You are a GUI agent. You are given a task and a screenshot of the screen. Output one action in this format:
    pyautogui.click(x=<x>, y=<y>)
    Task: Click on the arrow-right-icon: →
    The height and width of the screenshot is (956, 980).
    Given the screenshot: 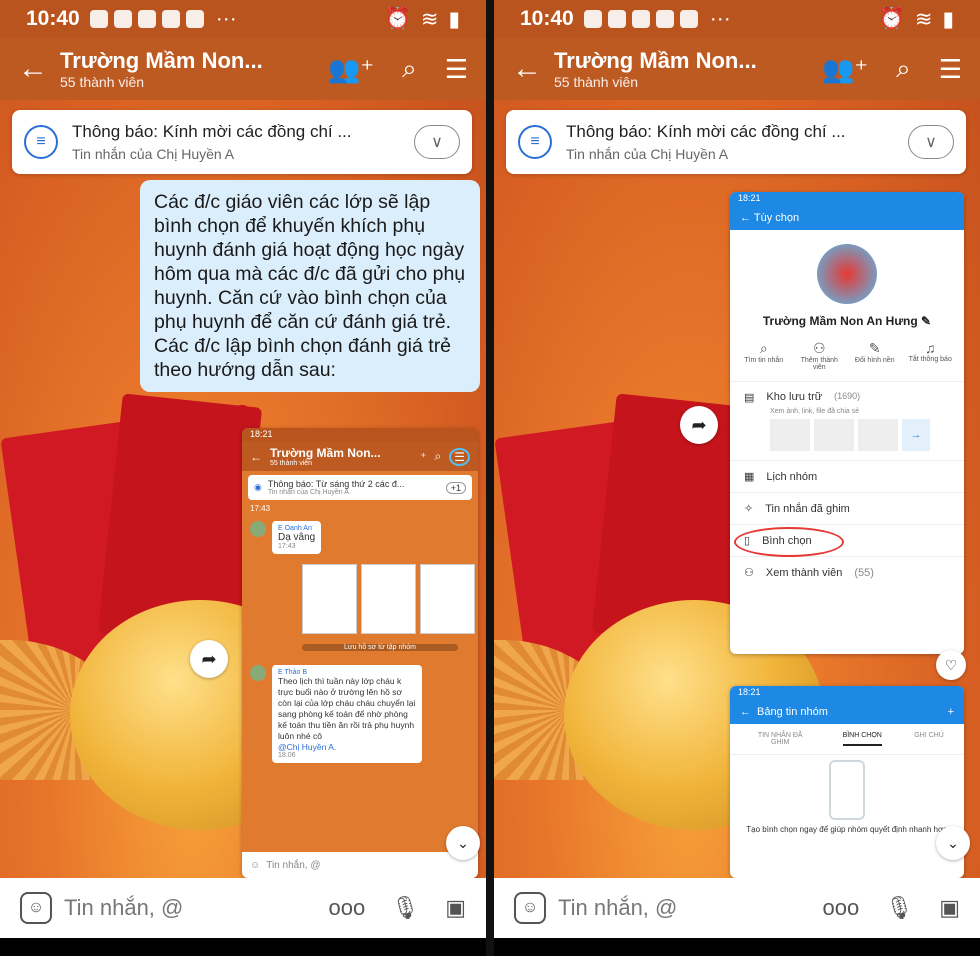 What is the action you would take?
    pyautogui.click(x=916, y=435)
    